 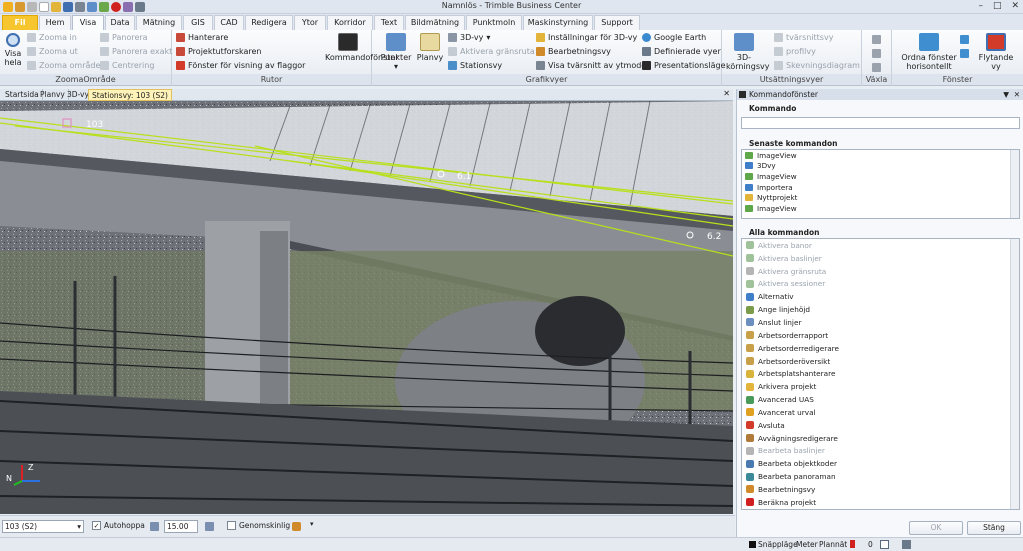 What do you see at coordinates (240, 65) in the screenshot?
I see `fonster-flaggor-button: Fönster för visning av flaggor` at bounding box center [240, 65].